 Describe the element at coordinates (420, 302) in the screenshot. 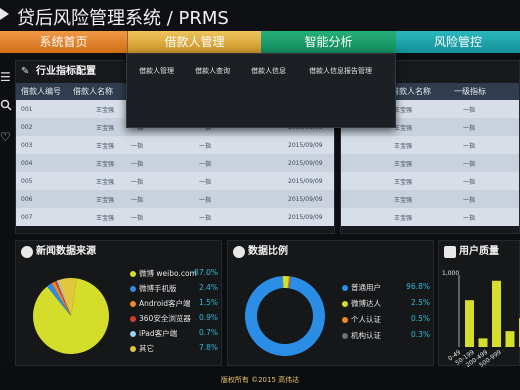

I see `legend-value: 2.5%` at that location.